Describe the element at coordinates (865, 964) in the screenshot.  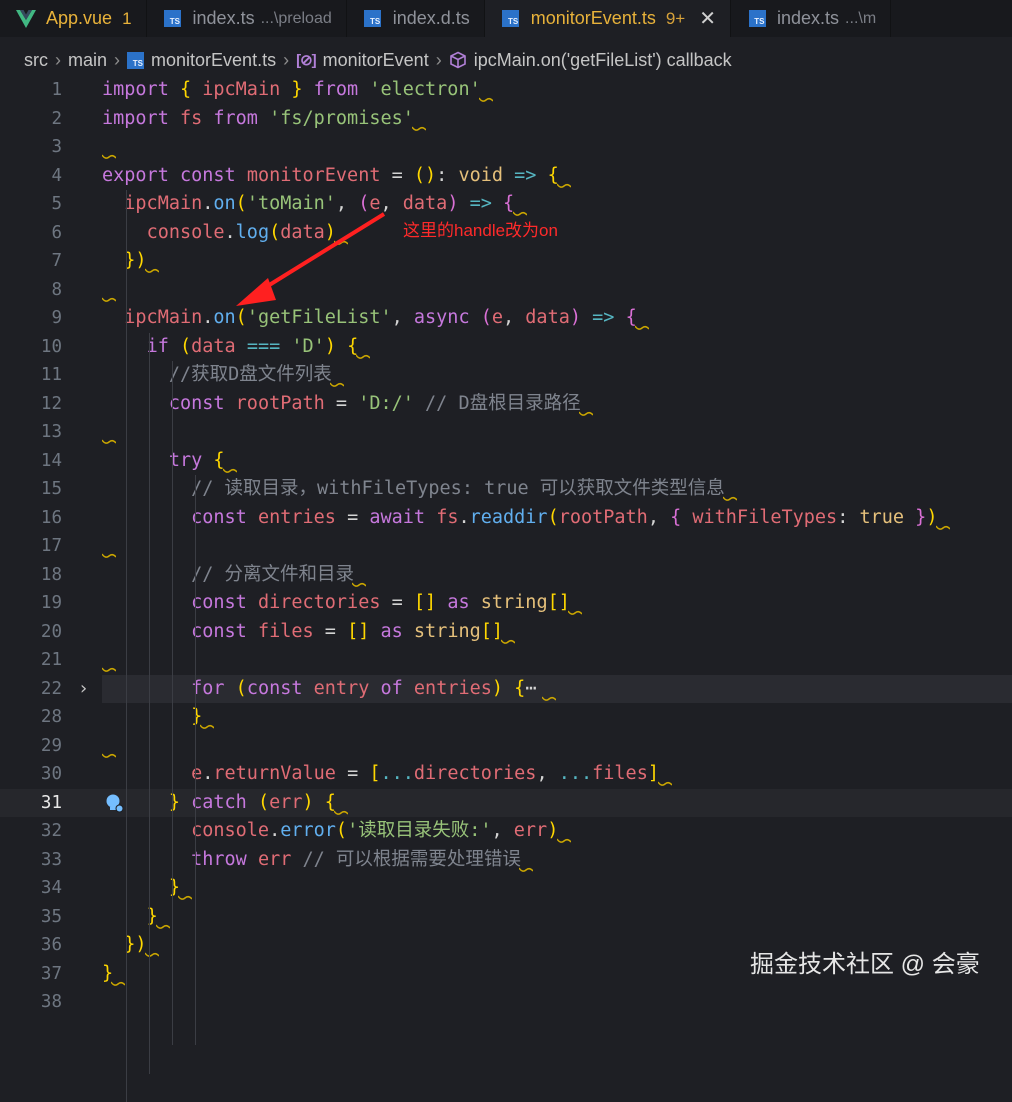
I see `watermark: 掘金技术社区 @ 会豪` at that location.